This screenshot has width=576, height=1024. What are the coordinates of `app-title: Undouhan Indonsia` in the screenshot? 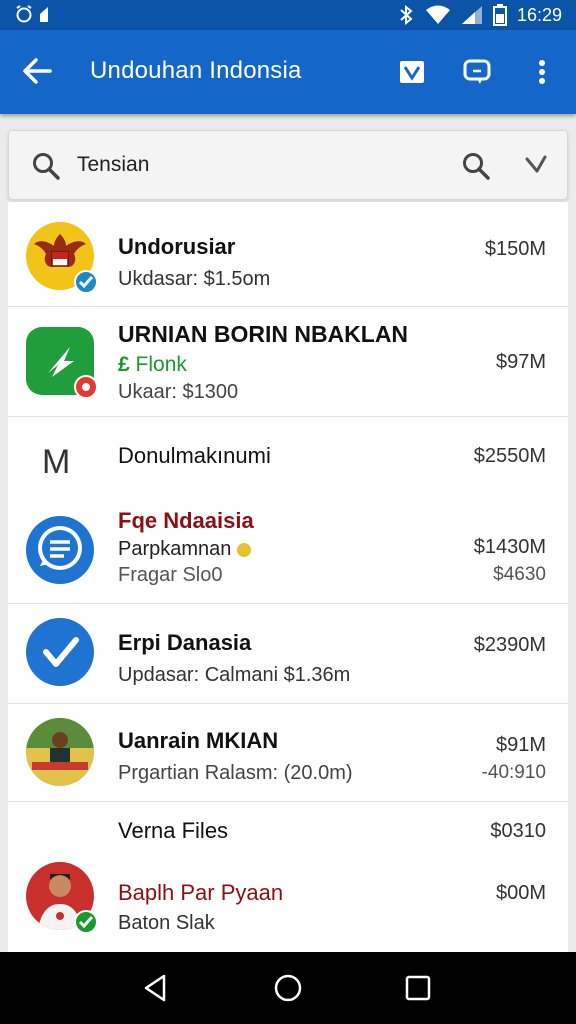 It's located at (196, 70).